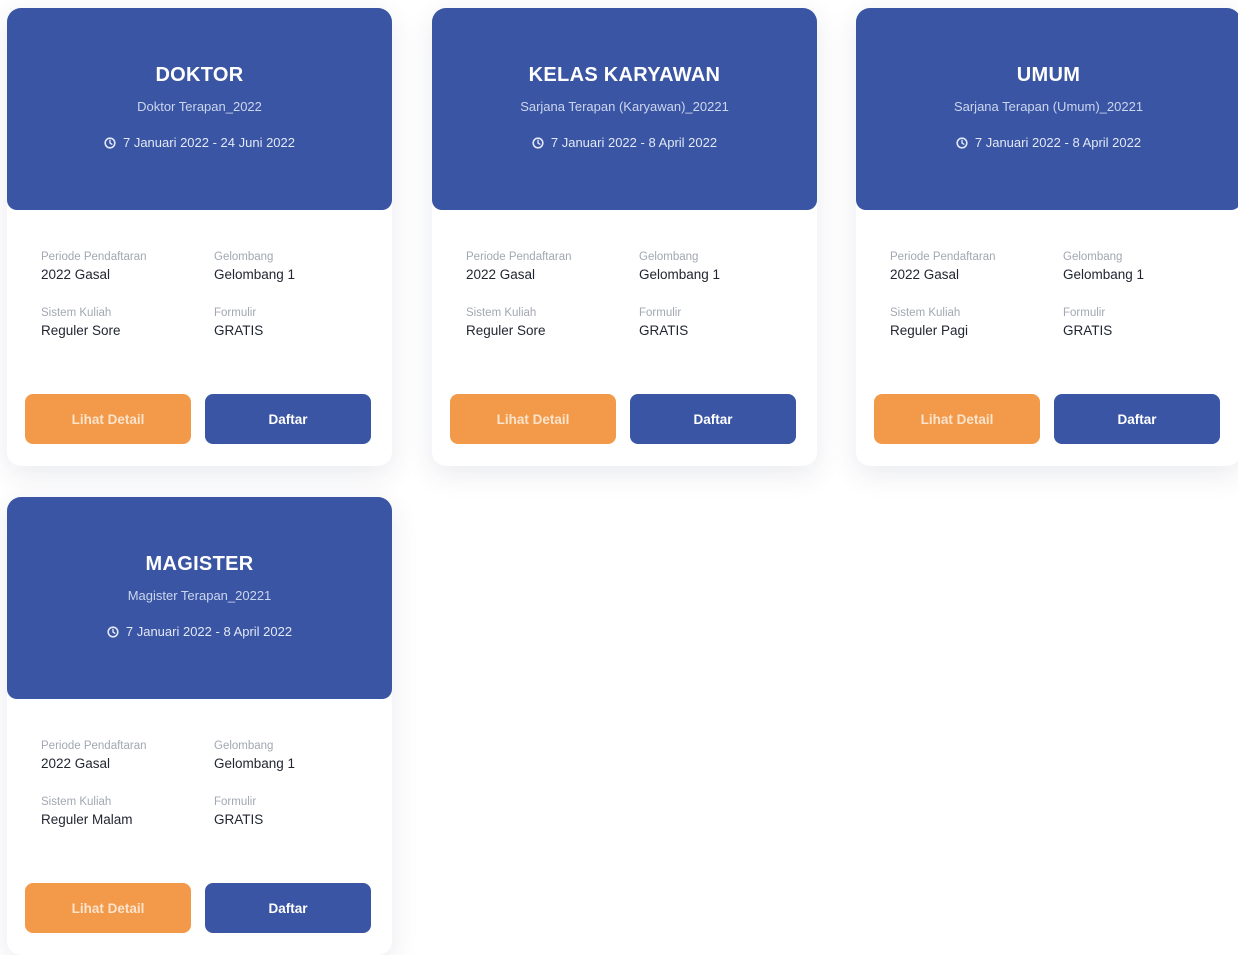 This screenshot has height=955, width=1238. What do you see at coordinates (1048, 106) in the screenshot?
I see `card-subtitle: Sarjana Terapan (Umum)_20221` at bounding box center [1048, 106].